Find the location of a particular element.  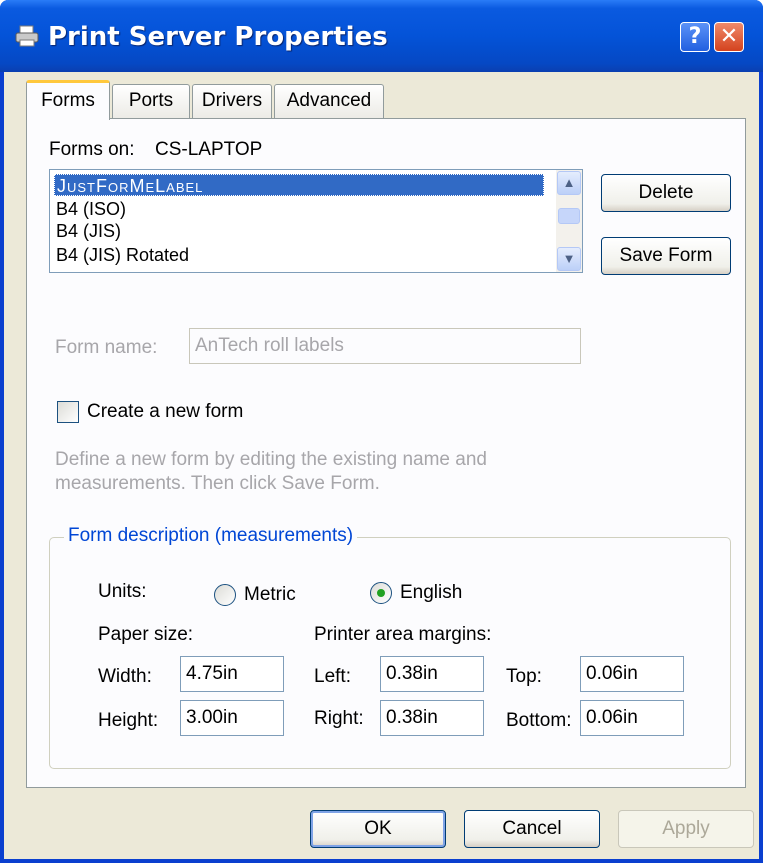

tab-forms: Forms is located at coordinates (68, 100).